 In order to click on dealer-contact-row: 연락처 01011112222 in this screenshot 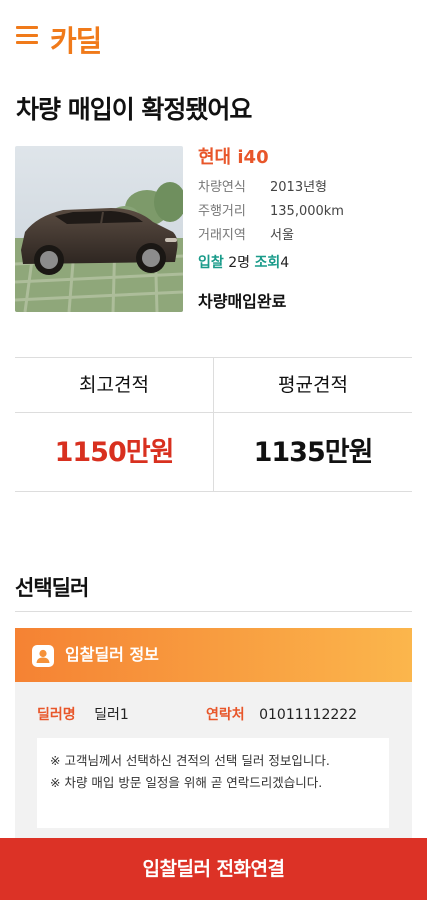, I will do `click(281, 715)`.